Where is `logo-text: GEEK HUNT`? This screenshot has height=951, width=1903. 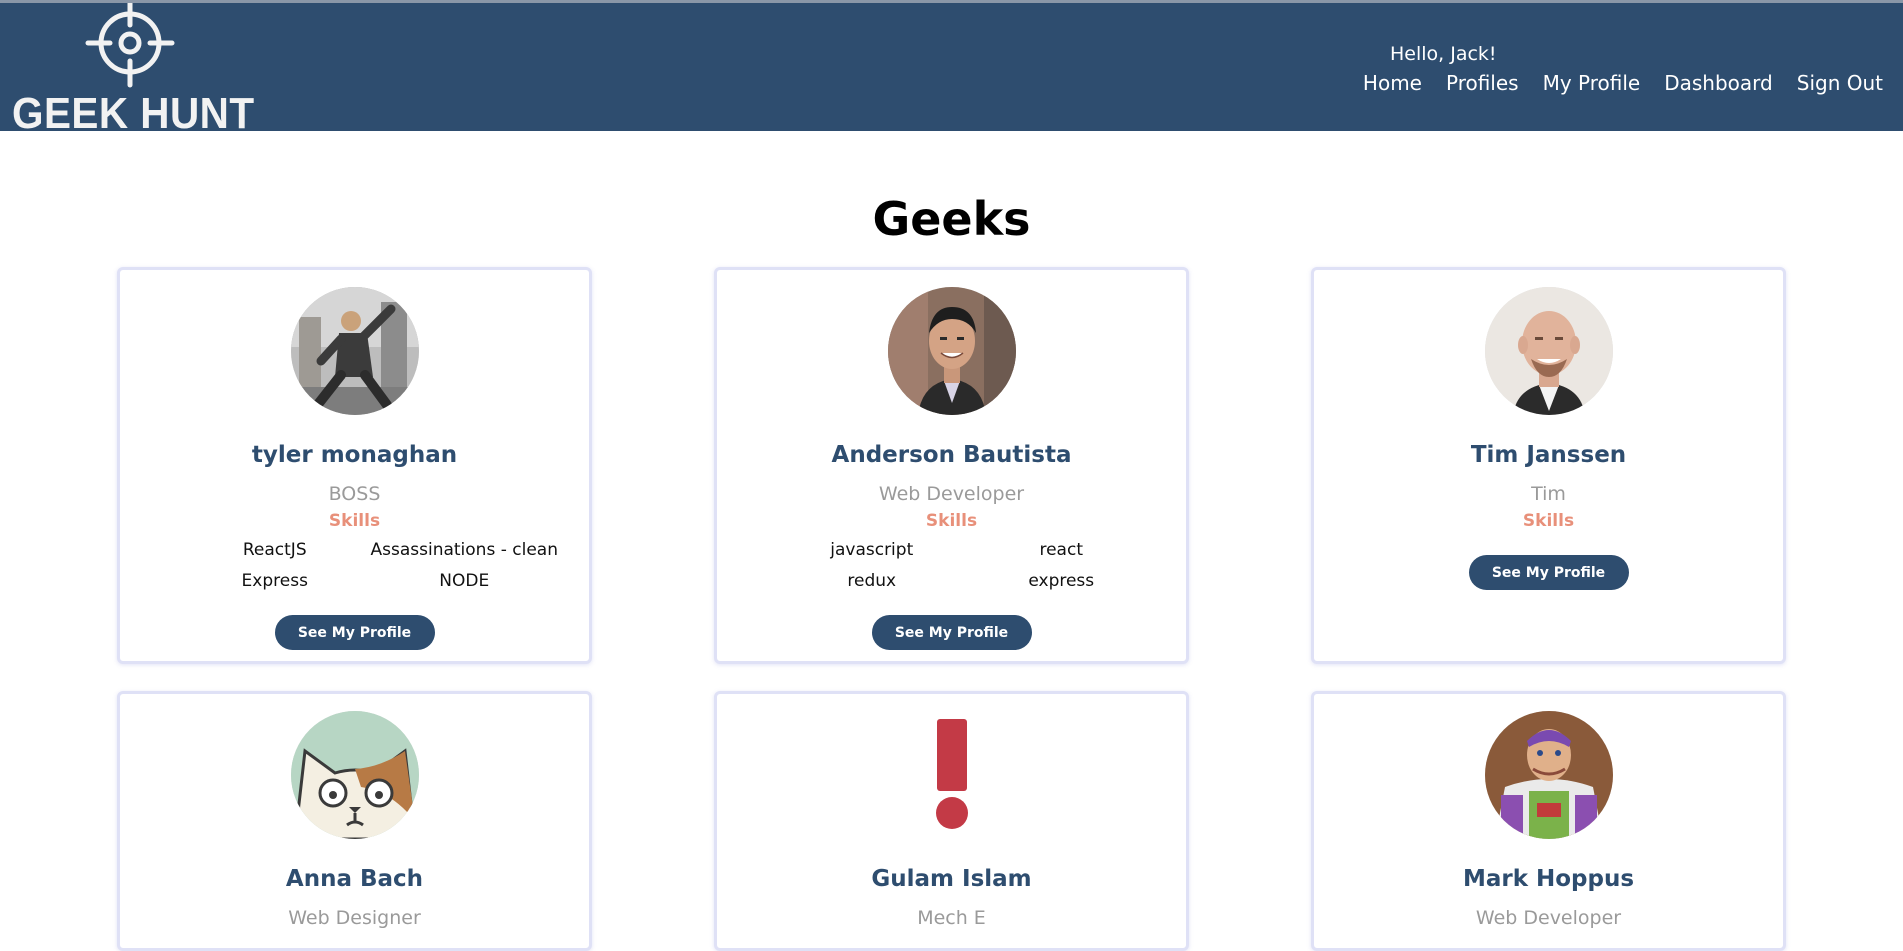 logo-text: GEEK HUNT is located at coordinates (133, 113).